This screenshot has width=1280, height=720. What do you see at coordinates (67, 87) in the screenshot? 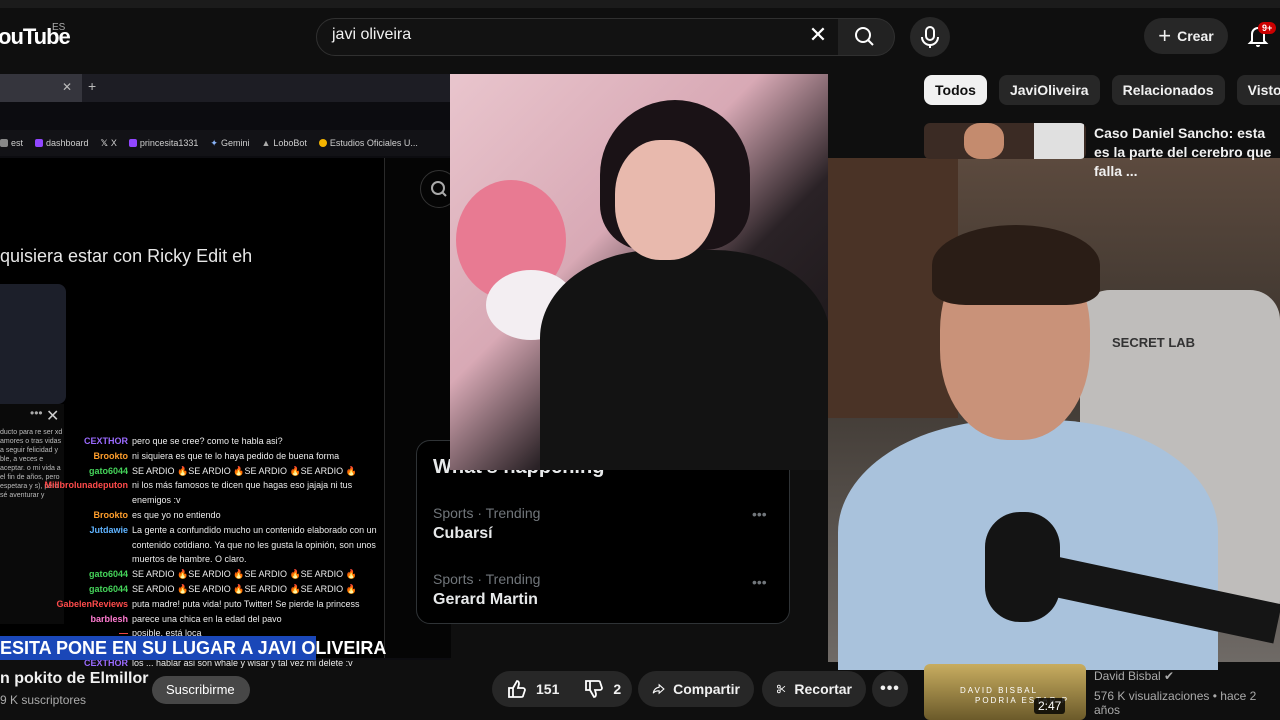
I see `tab-close-icon: ✕` at bounding box center [67, 87].